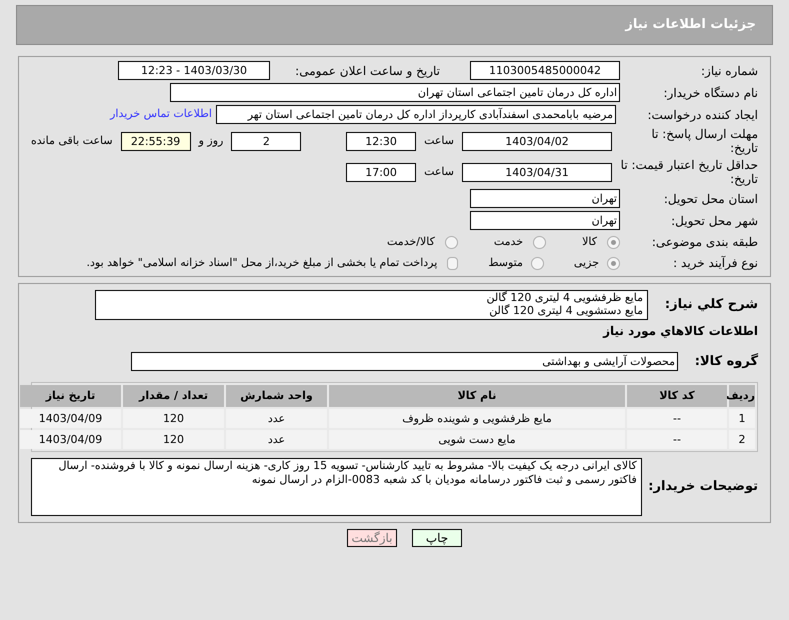 This screenshot has height=620, width=789. Describe the element at coordinates (381, 141) in the screenshot. I see `text-field: 12:30` at that location.